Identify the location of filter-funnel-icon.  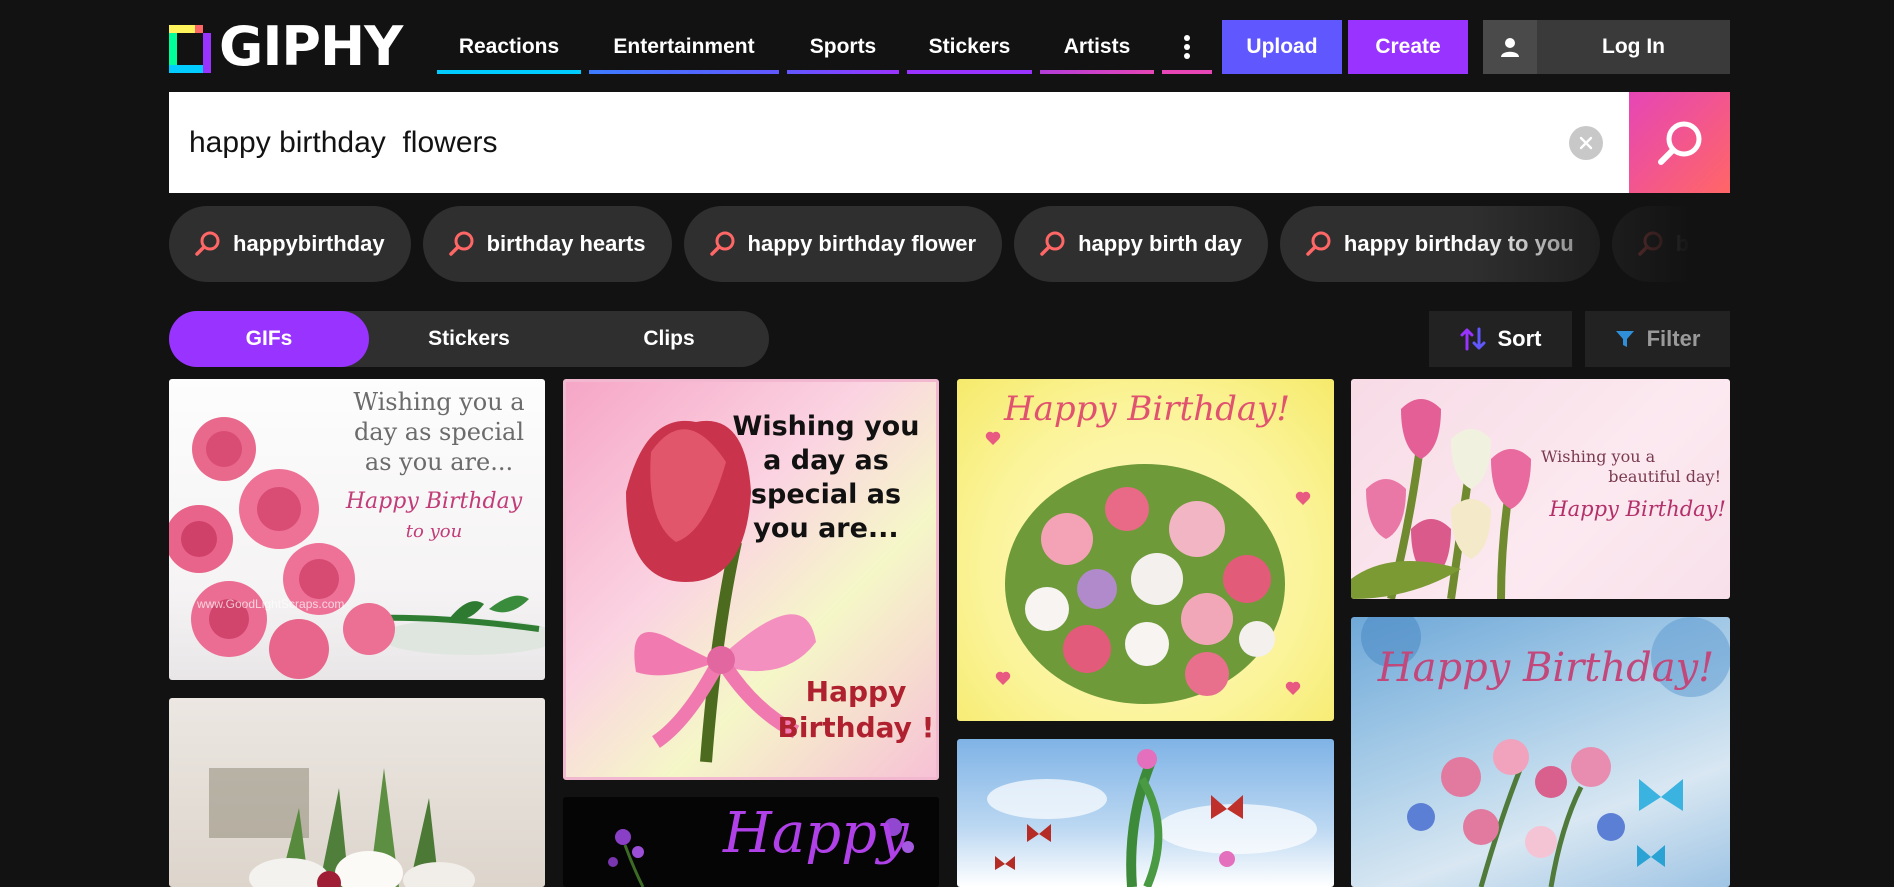
(1624, 339).